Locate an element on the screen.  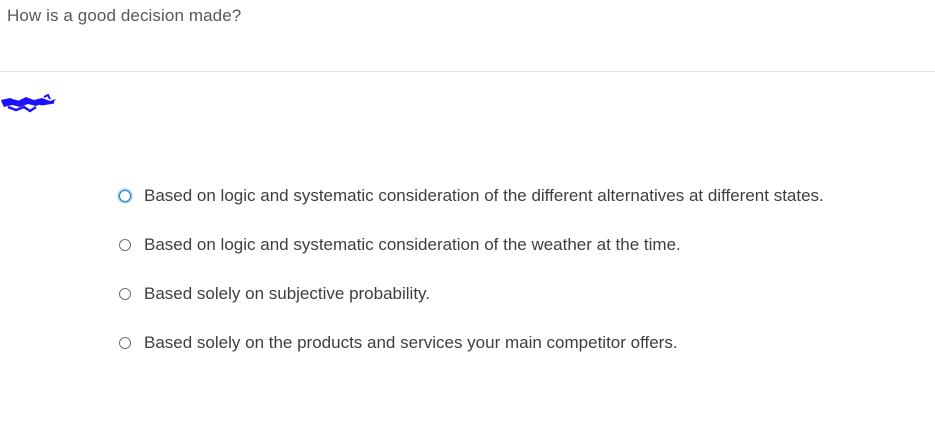
divider is located at coordinates (467, 71).